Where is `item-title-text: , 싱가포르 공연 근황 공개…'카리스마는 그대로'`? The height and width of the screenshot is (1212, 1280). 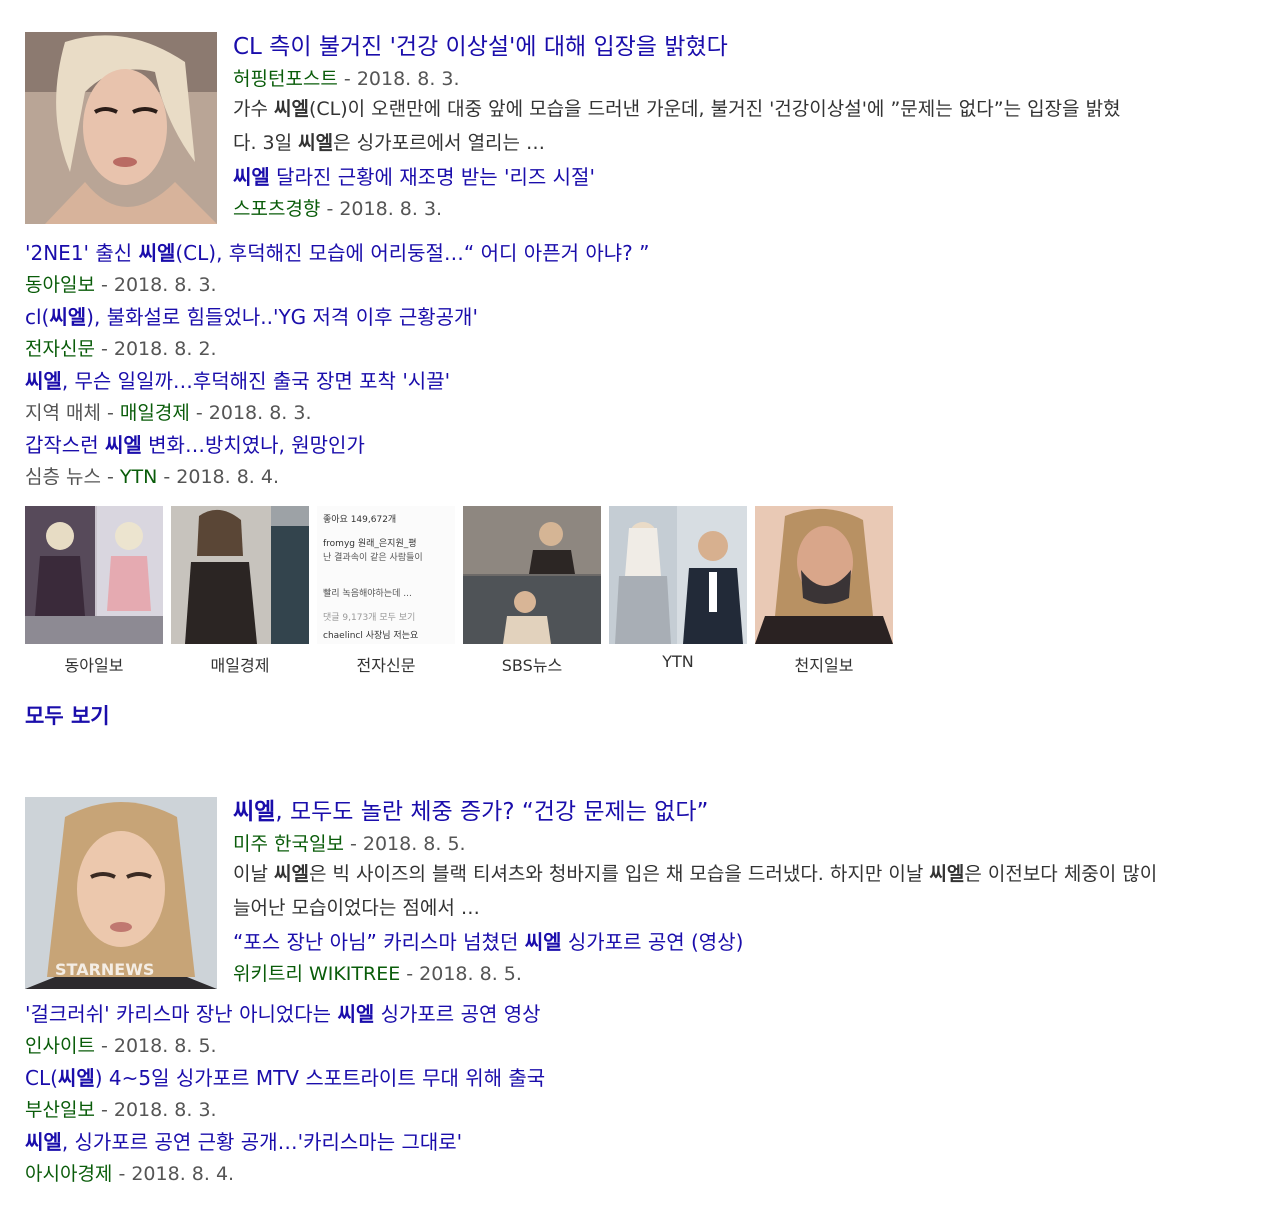 item-title-text: , 싱가포르 공연 근황 공개…'카리스마는 그대로' is located at coordinates (262, 1142).